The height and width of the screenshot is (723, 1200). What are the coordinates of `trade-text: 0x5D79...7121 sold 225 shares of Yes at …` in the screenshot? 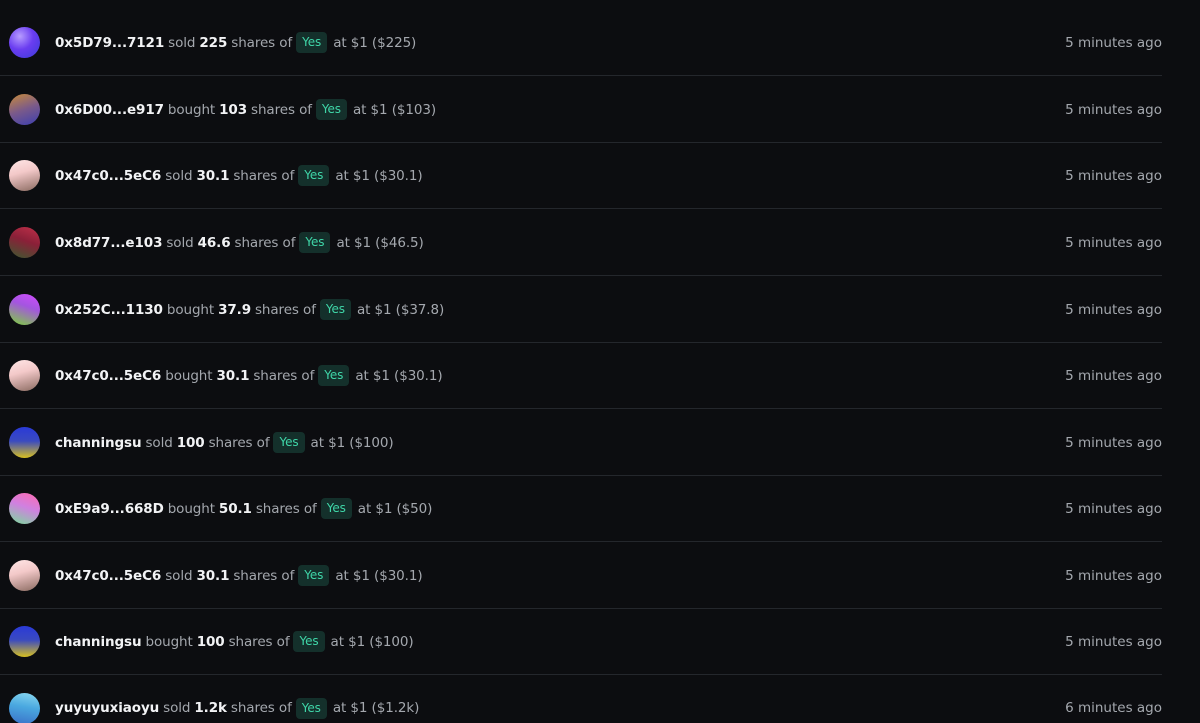 It's located at (235, 42).